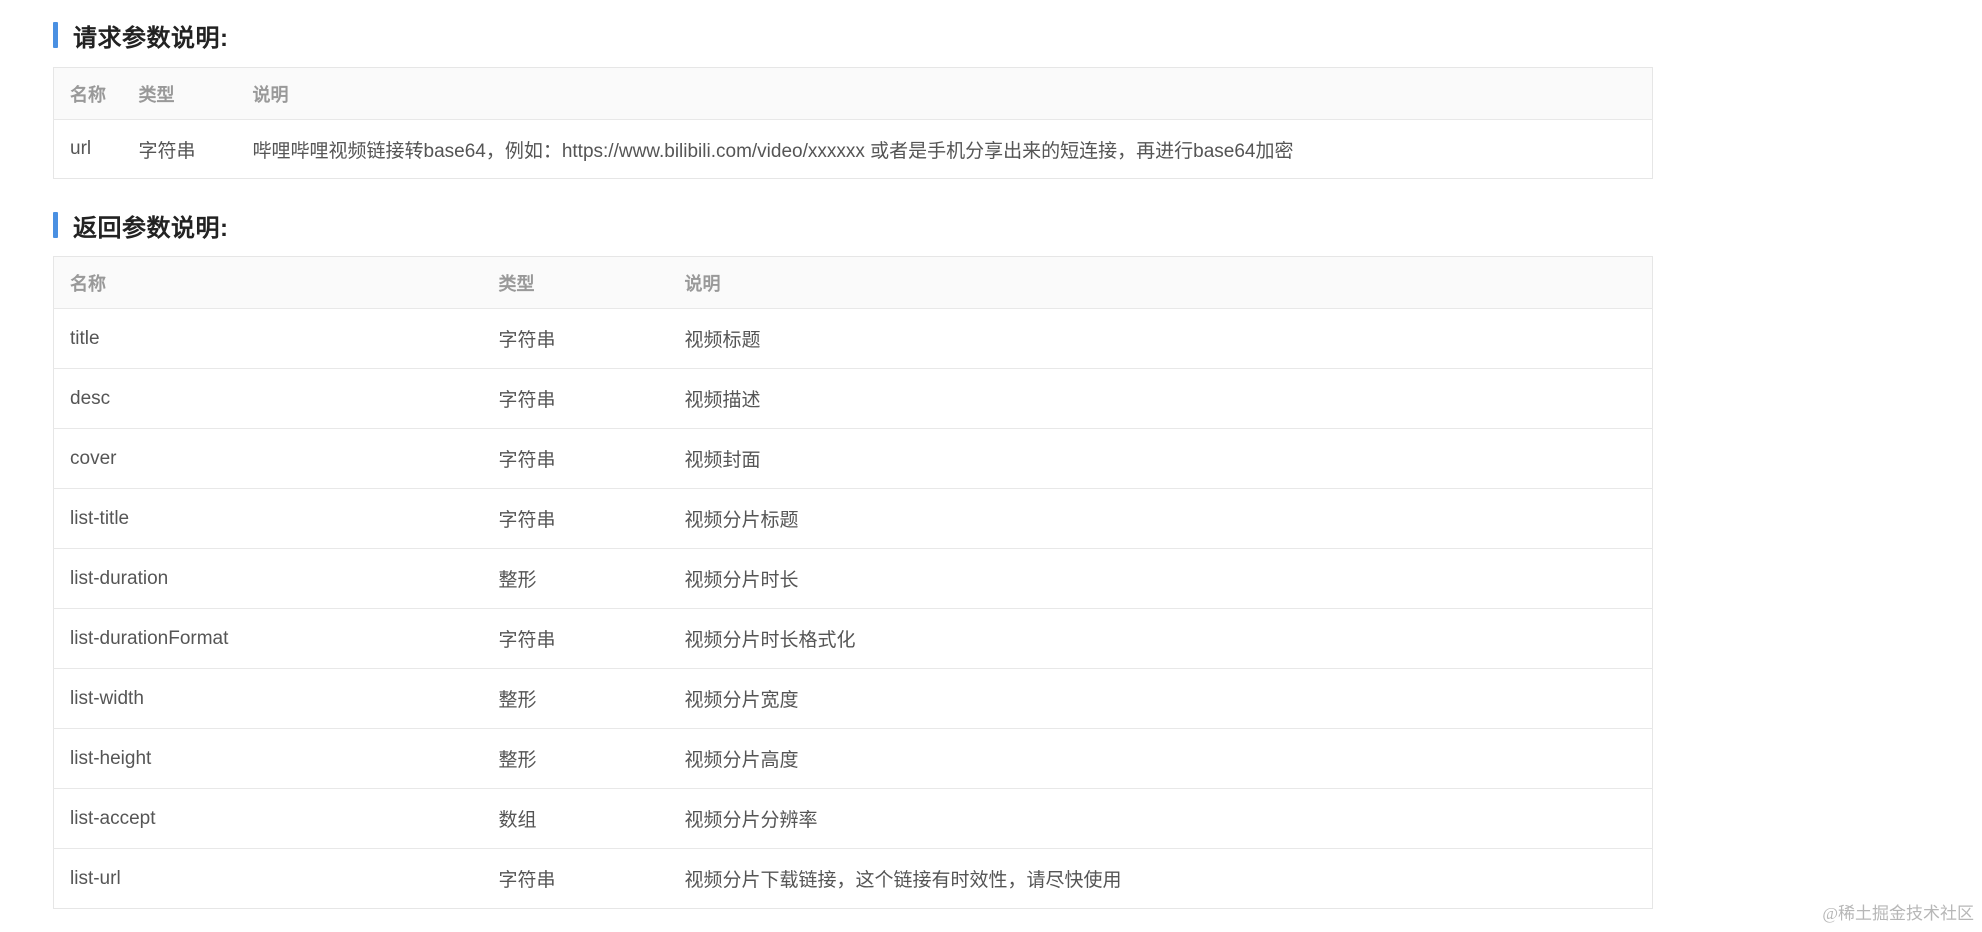 Image resolution: width=1982 pixels, height=932 pixels. What do you see at coordinates (268, 758) in the screenshot?
I see `param-name: list-height` at bounding box center [268, 758].